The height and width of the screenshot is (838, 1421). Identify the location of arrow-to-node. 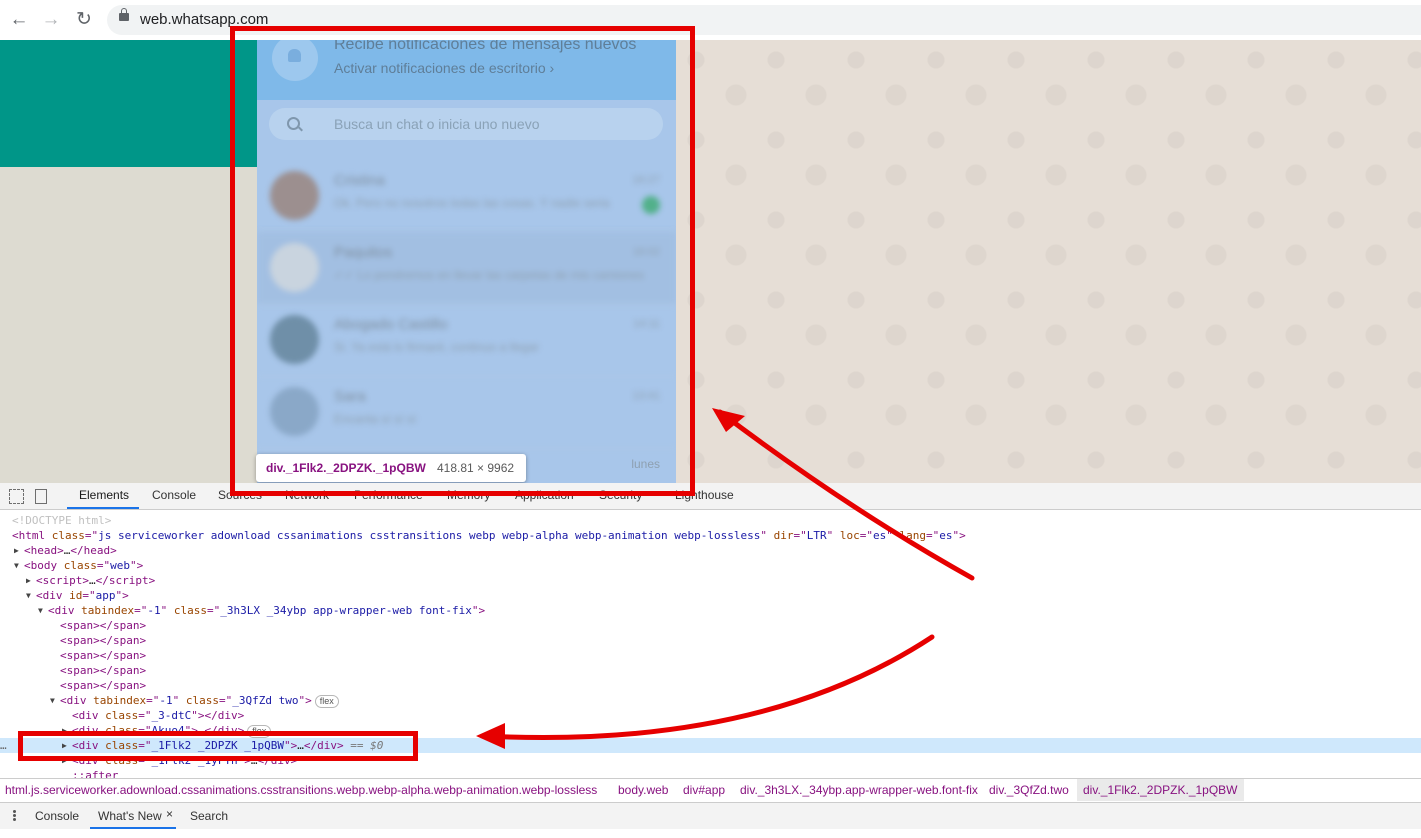
(708, 687).